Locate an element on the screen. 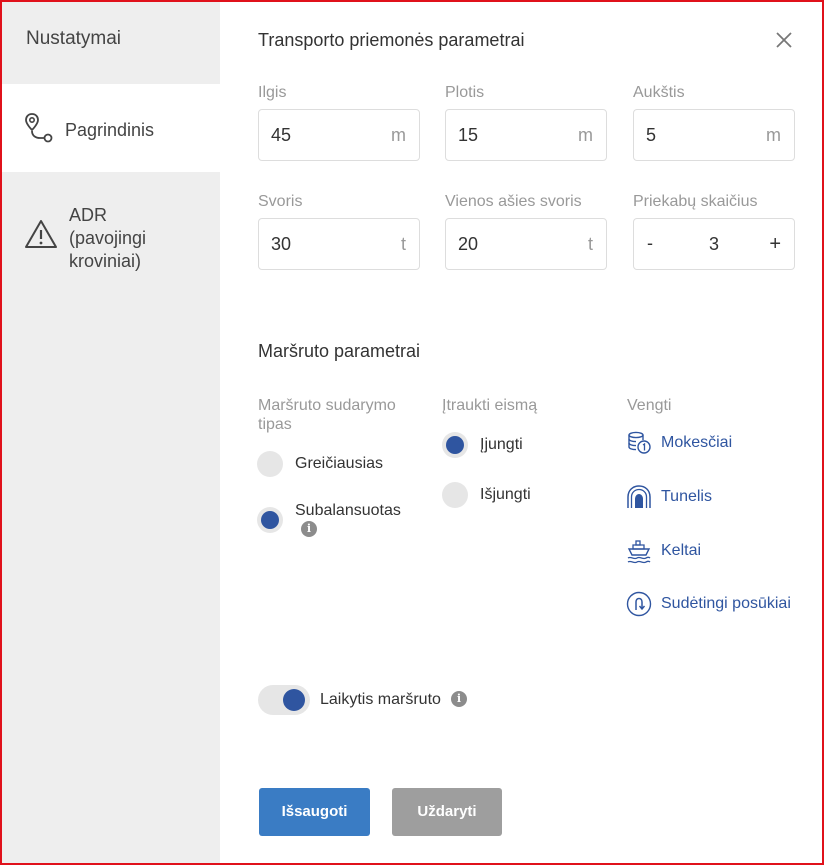 This screenshot has height=865, width=824. axle-weight-value: 20 is located at coordinates (468, 244).